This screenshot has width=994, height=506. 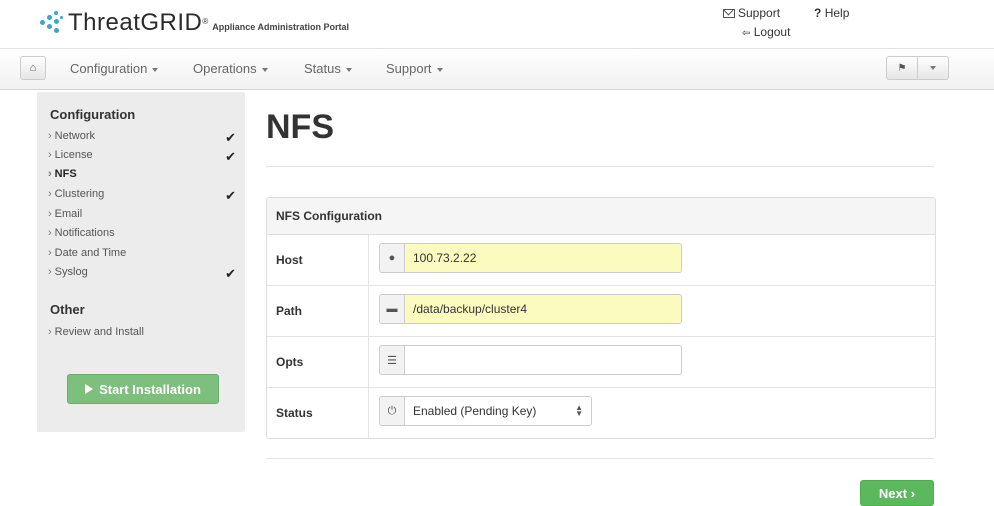 I want to click on page-title: NFS, so click(x=300, y=127).